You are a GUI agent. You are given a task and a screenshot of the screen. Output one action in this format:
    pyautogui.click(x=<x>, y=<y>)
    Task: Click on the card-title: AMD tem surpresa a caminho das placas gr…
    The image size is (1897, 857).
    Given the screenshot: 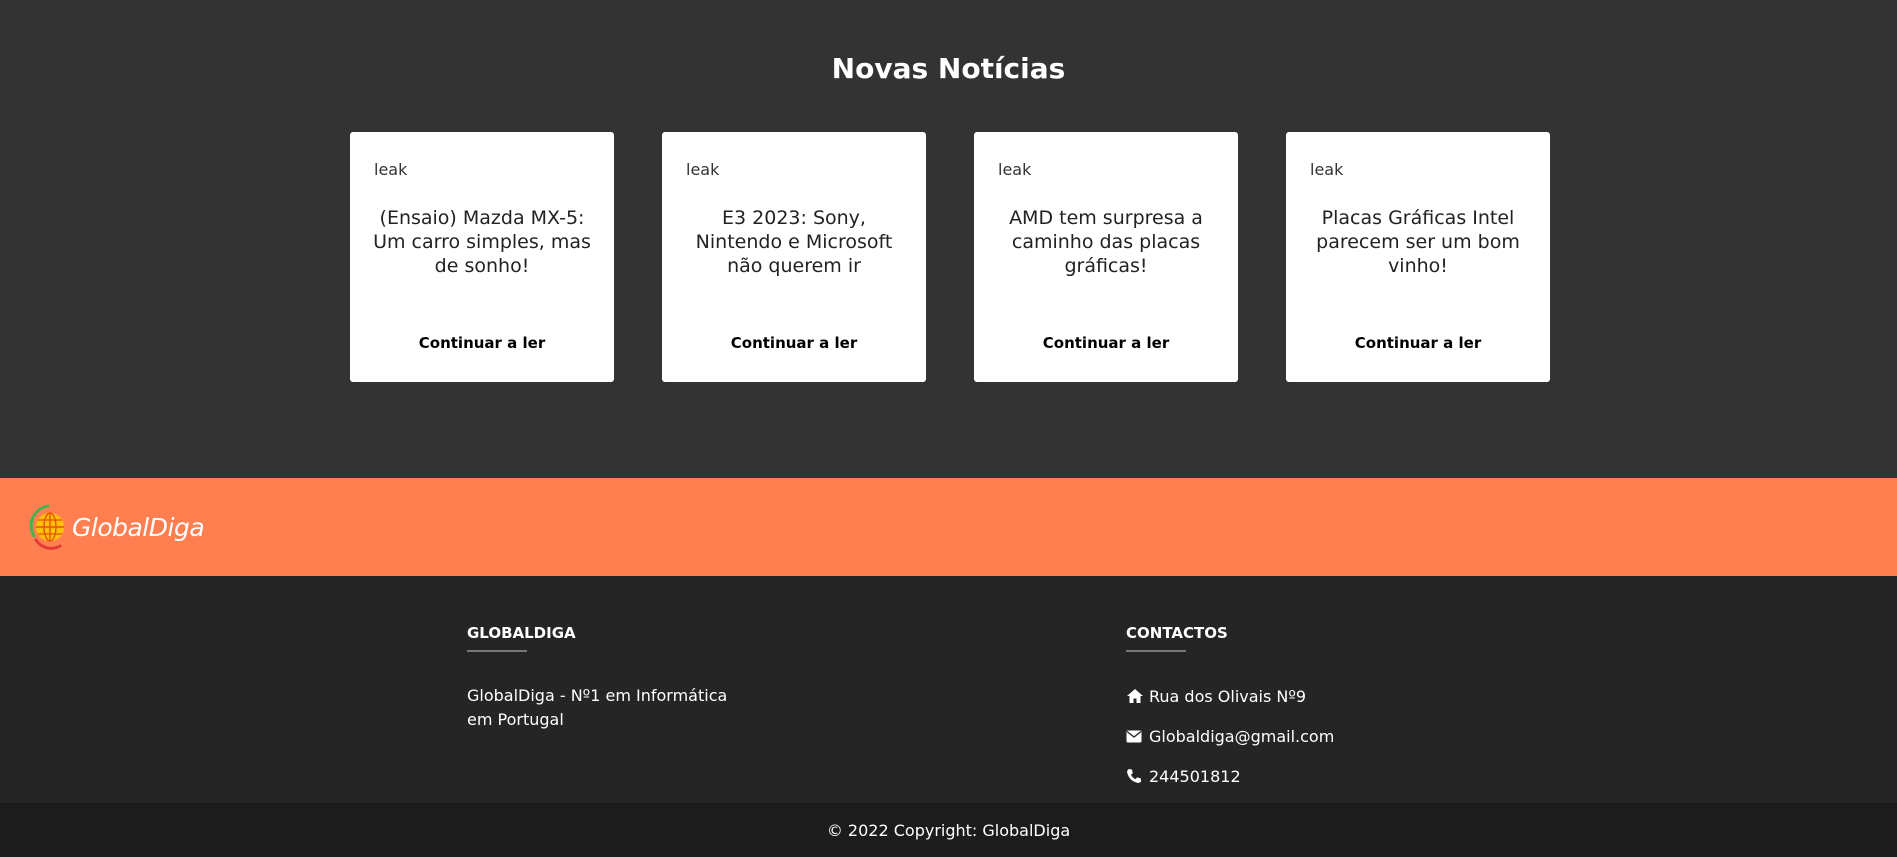 What is the action you would take?
    pyautogui.click(x=1106, y=242)
    